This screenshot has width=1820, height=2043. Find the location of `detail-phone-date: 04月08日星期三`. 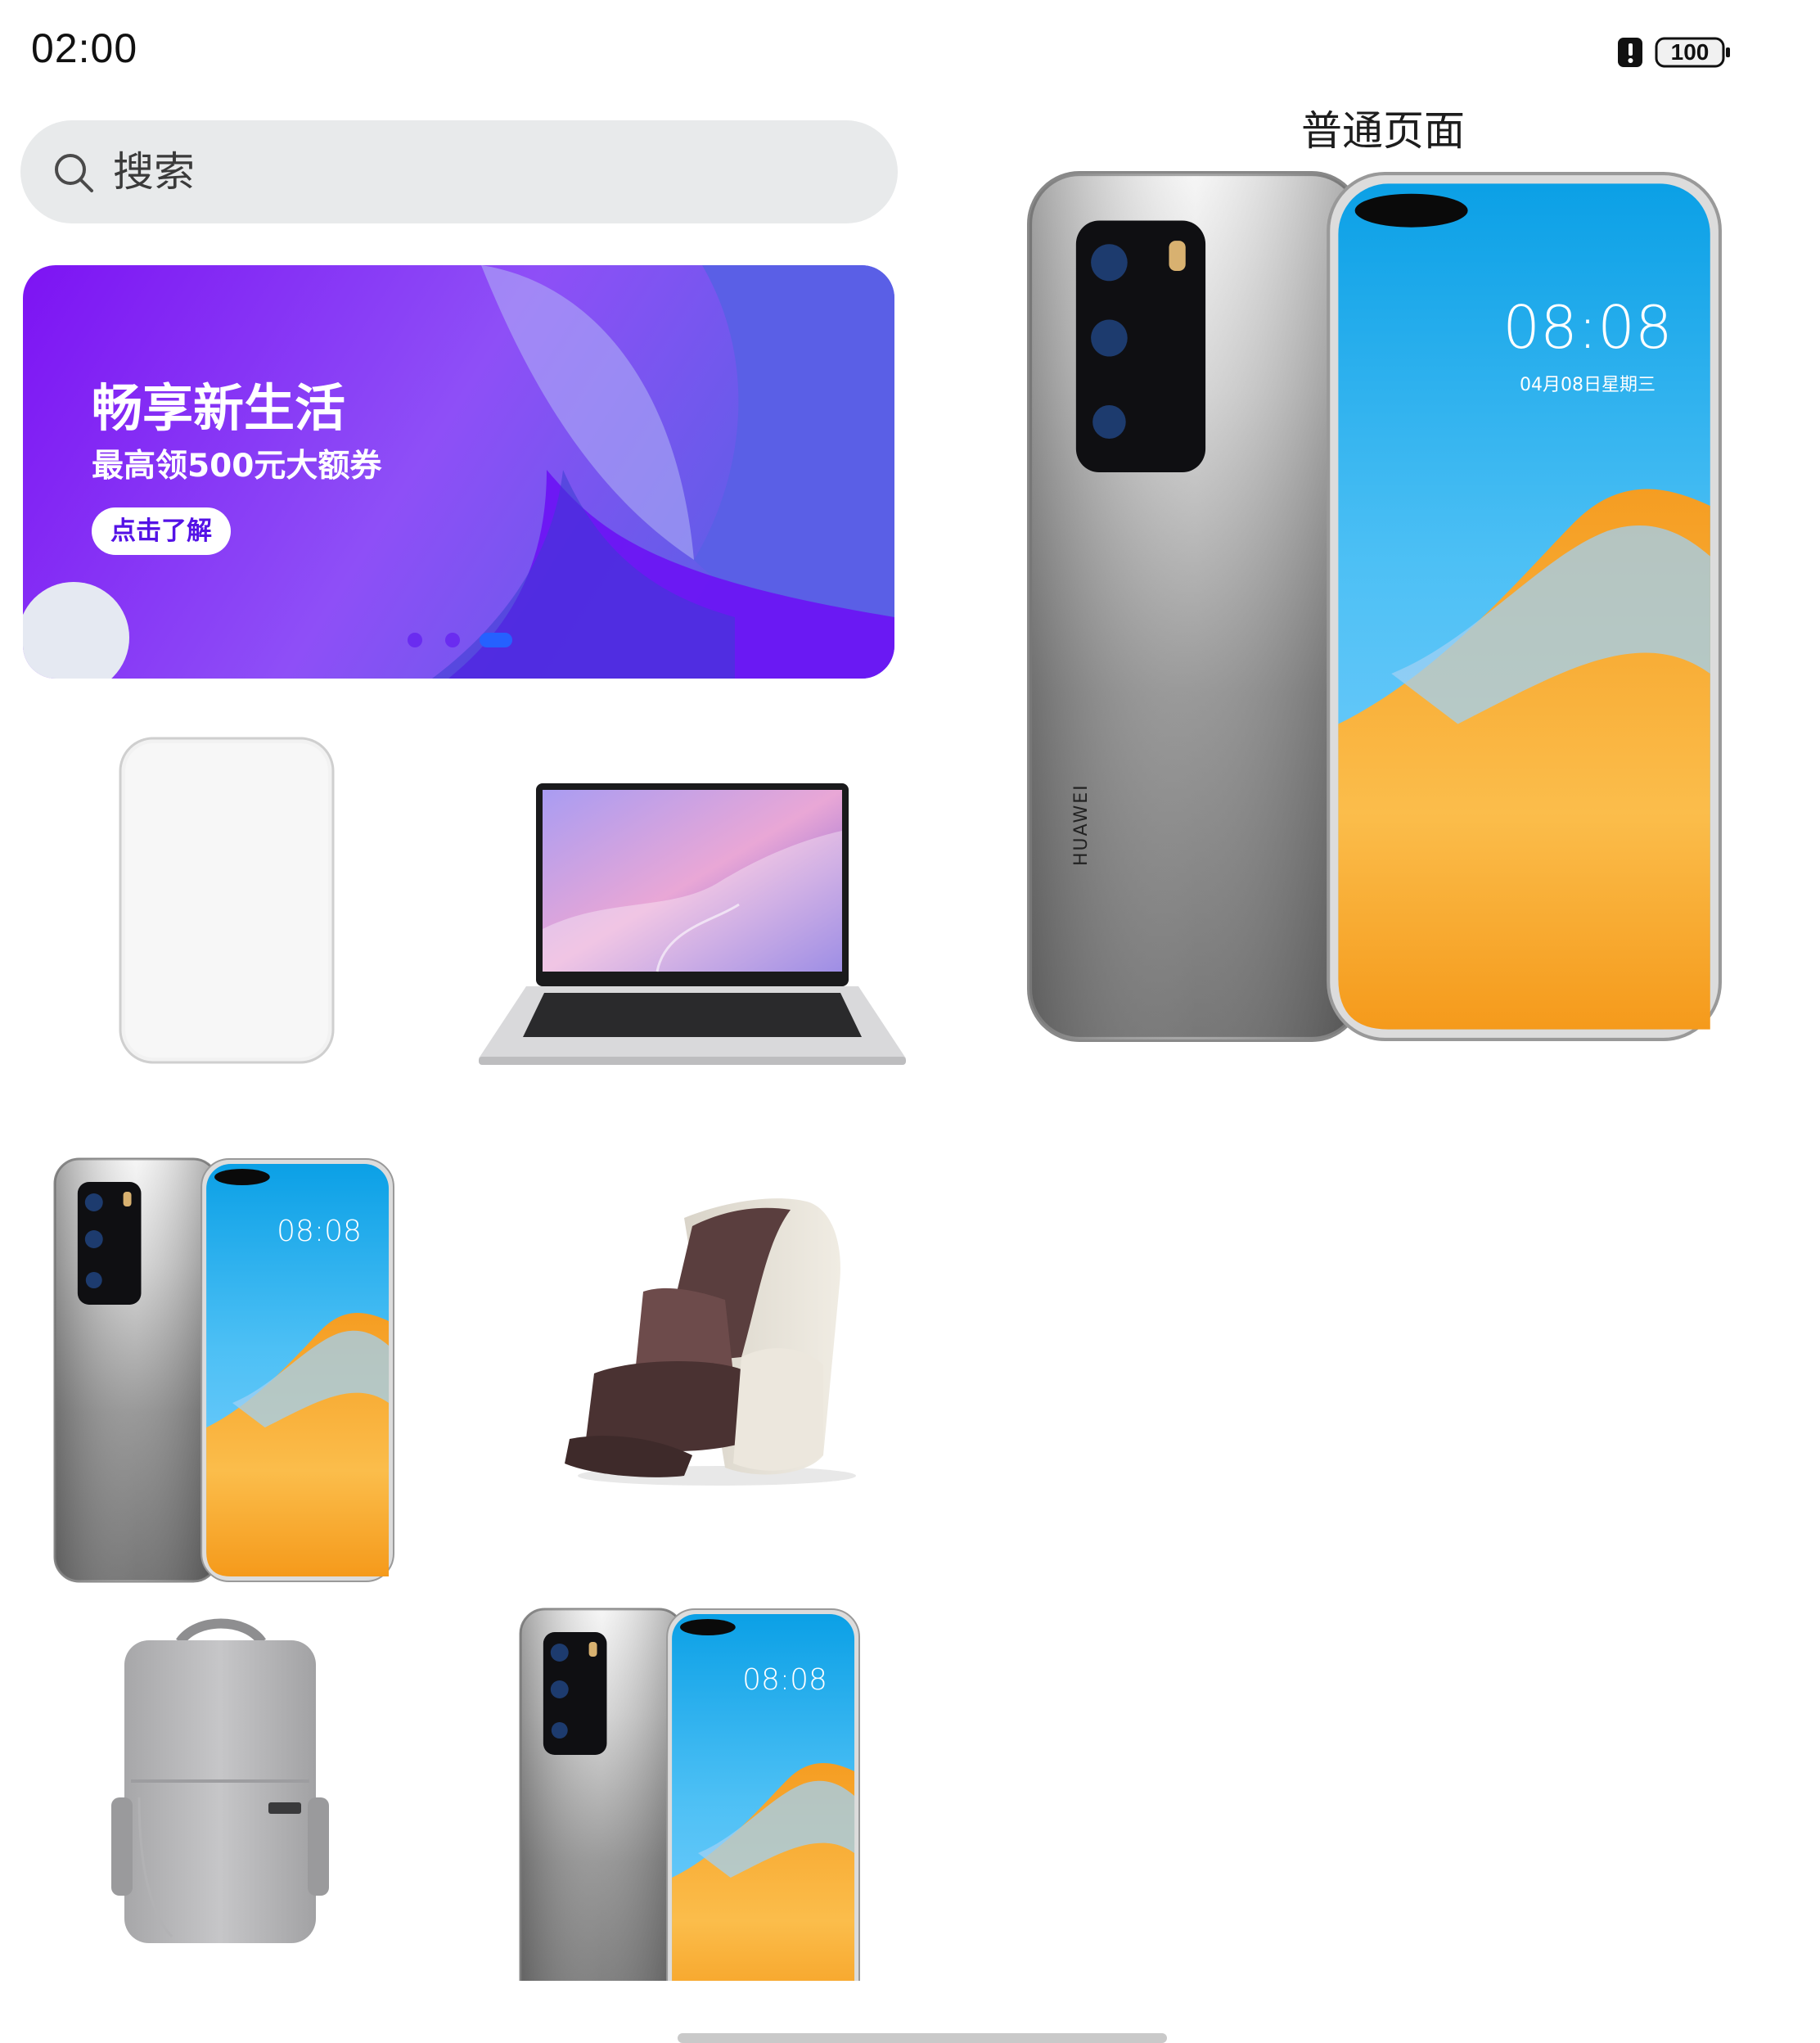

detail-phone-date: 04月08日星期三 is located at coordinates (1588, 385).